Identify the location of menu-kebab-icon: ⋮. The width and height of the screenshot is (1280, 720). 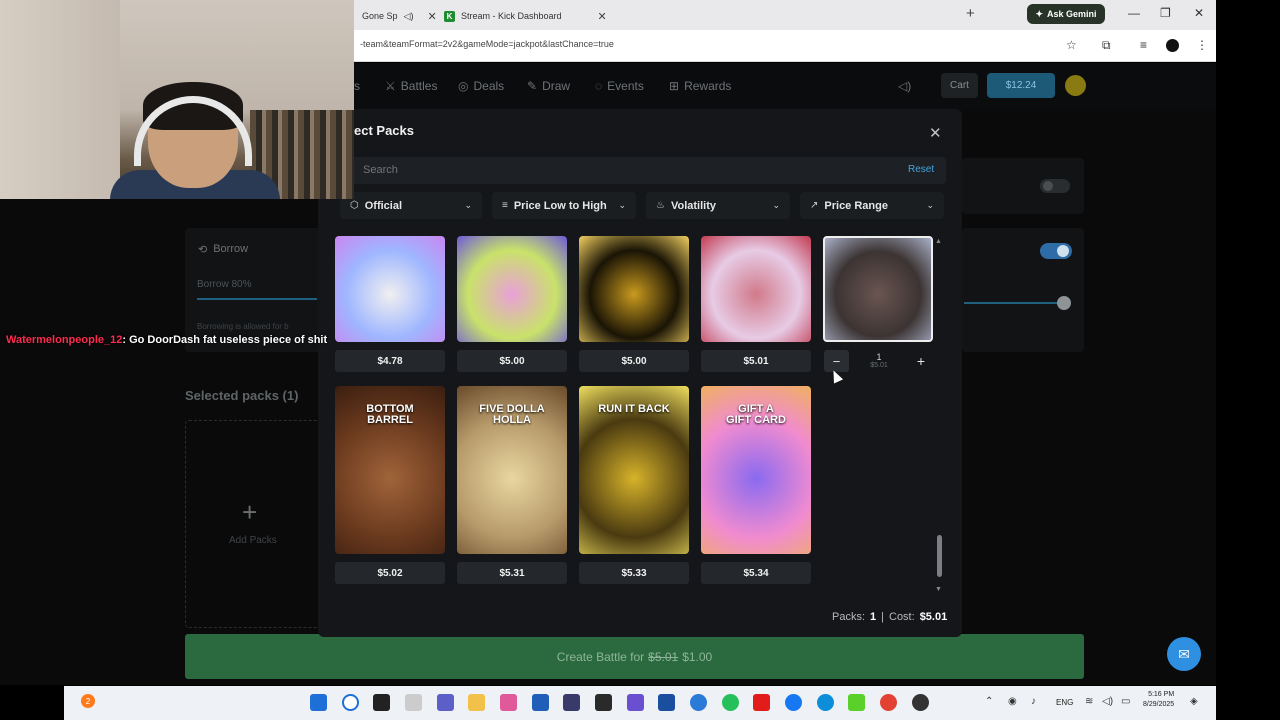
(1202, 45).